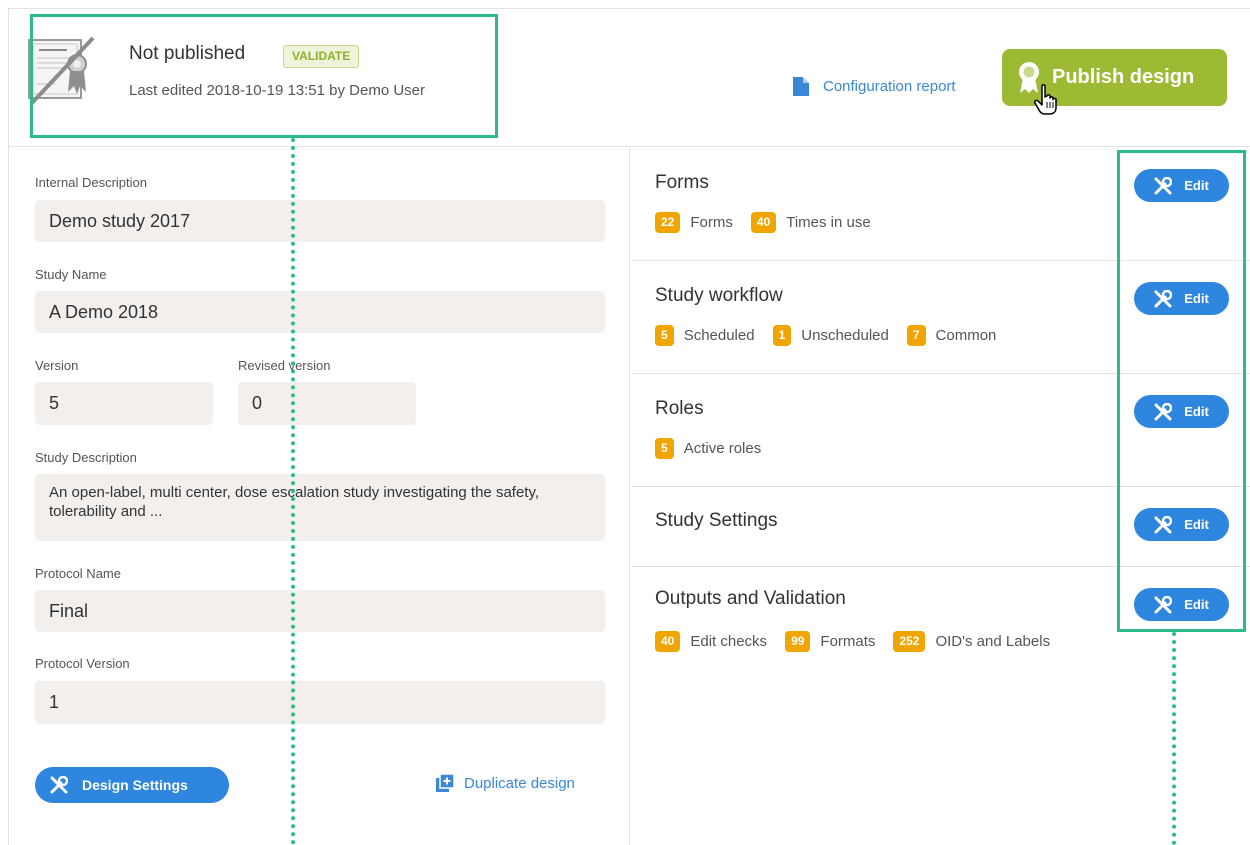 This screenshot has width=1250, height=845. I want to click on edit-callout-line, so click(1174, 738).